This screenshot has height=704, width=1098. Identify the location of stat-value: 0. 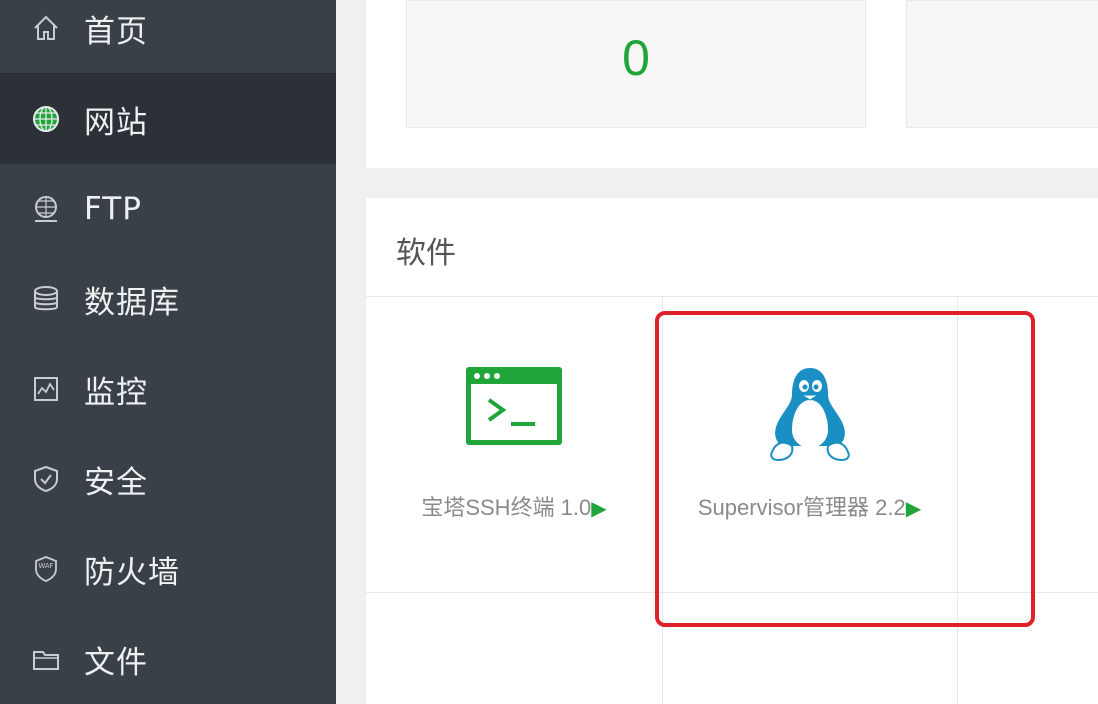
(636, 58).